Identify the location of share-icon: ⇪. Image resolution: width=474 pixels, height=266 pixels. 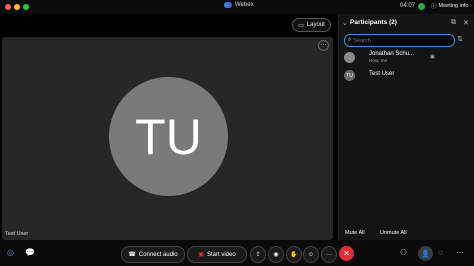
(258, 255).